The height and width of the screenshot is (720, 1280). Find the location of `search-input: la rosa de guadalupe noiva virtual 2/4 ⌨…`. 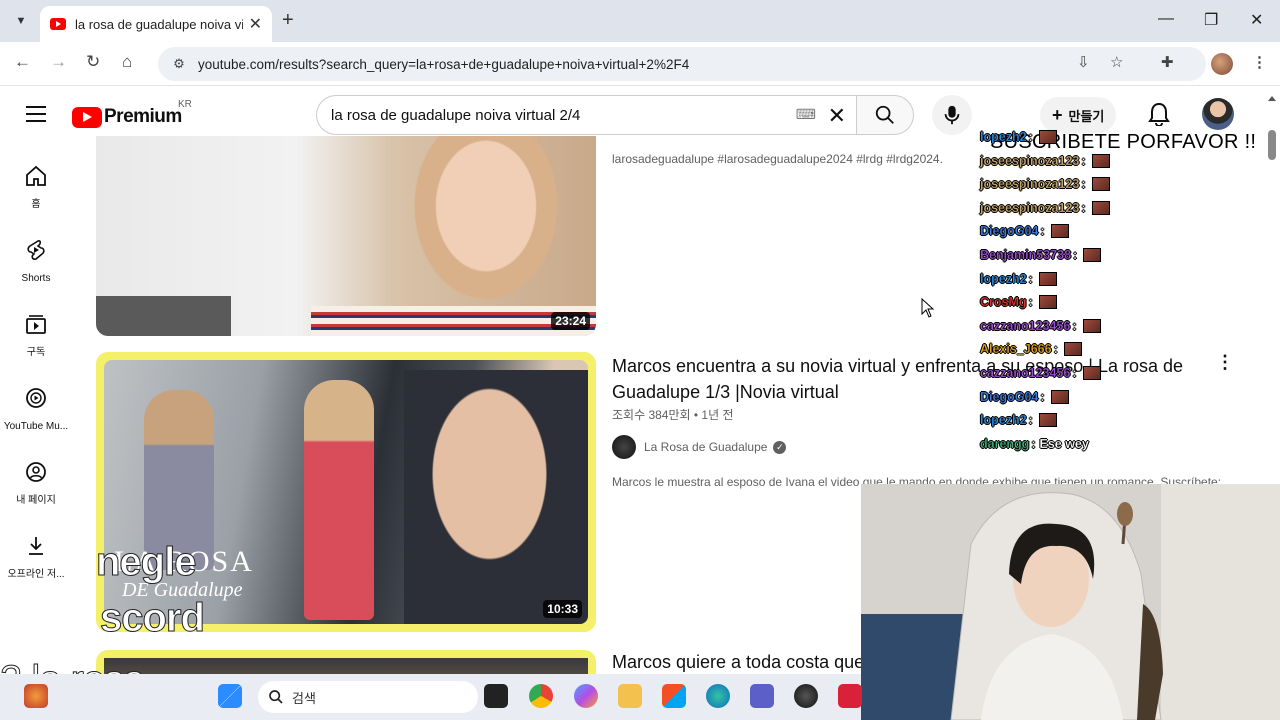

search-input: la rosa de guadalupe noiva virtual 2/4 ⌨… is located at coordinates (586, 115).